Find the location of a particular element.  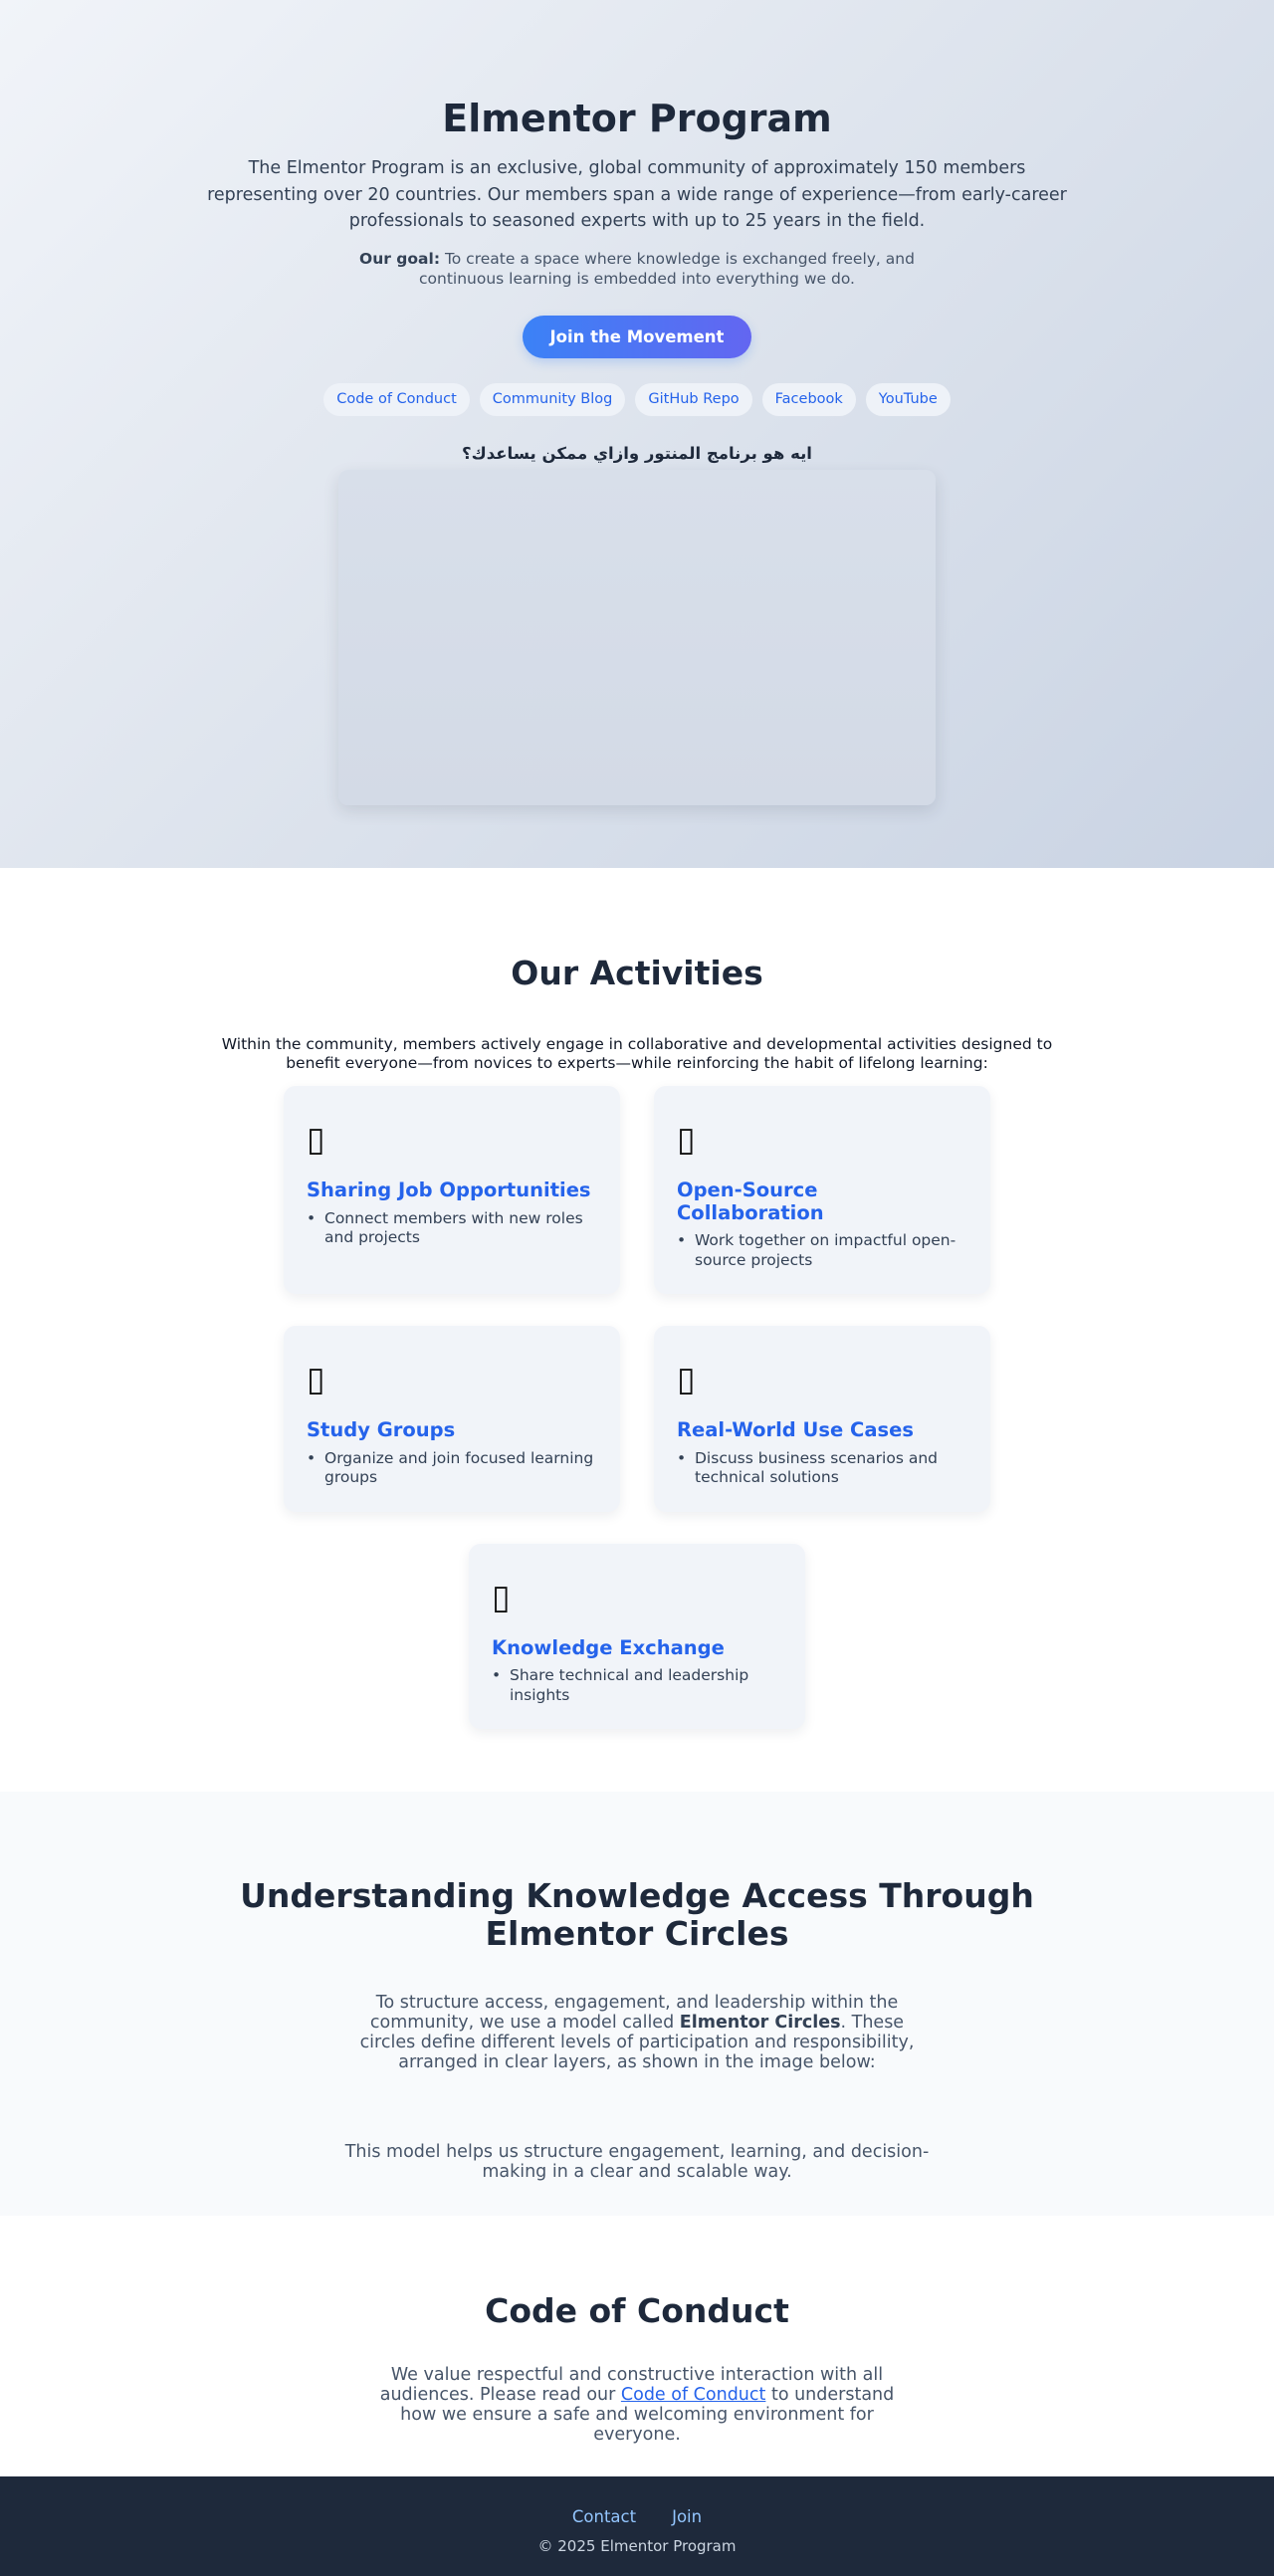

briefcase-icon: ▯ is located at coordinates (316, 1140).